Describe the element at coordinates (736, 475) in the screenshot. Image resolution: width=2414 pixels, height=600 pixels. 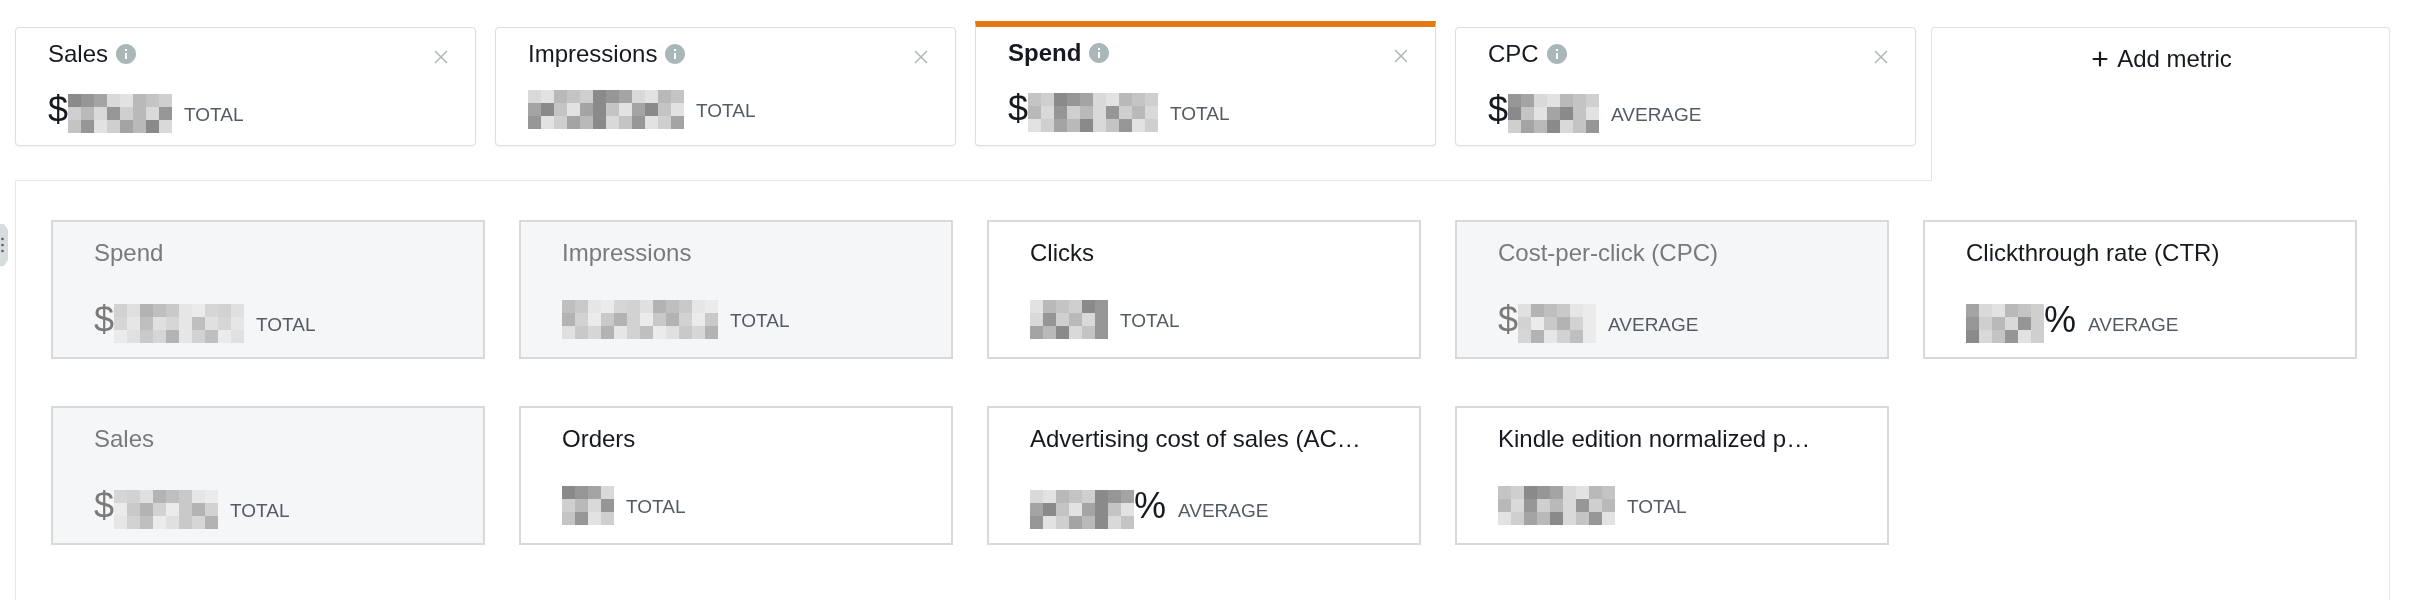
I see `metric-option-card: Orders TOTAL` at that location.